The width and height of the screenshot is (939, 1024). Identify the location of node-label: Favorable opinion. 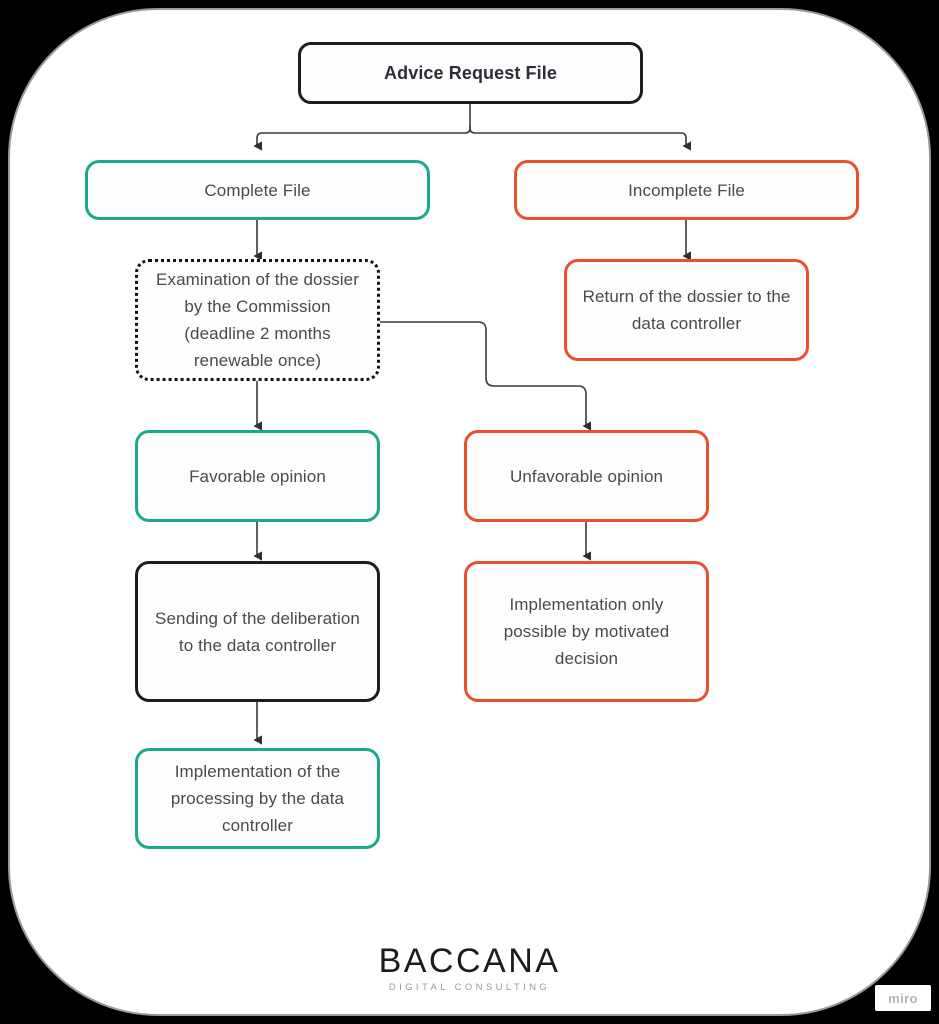
(257, 476).